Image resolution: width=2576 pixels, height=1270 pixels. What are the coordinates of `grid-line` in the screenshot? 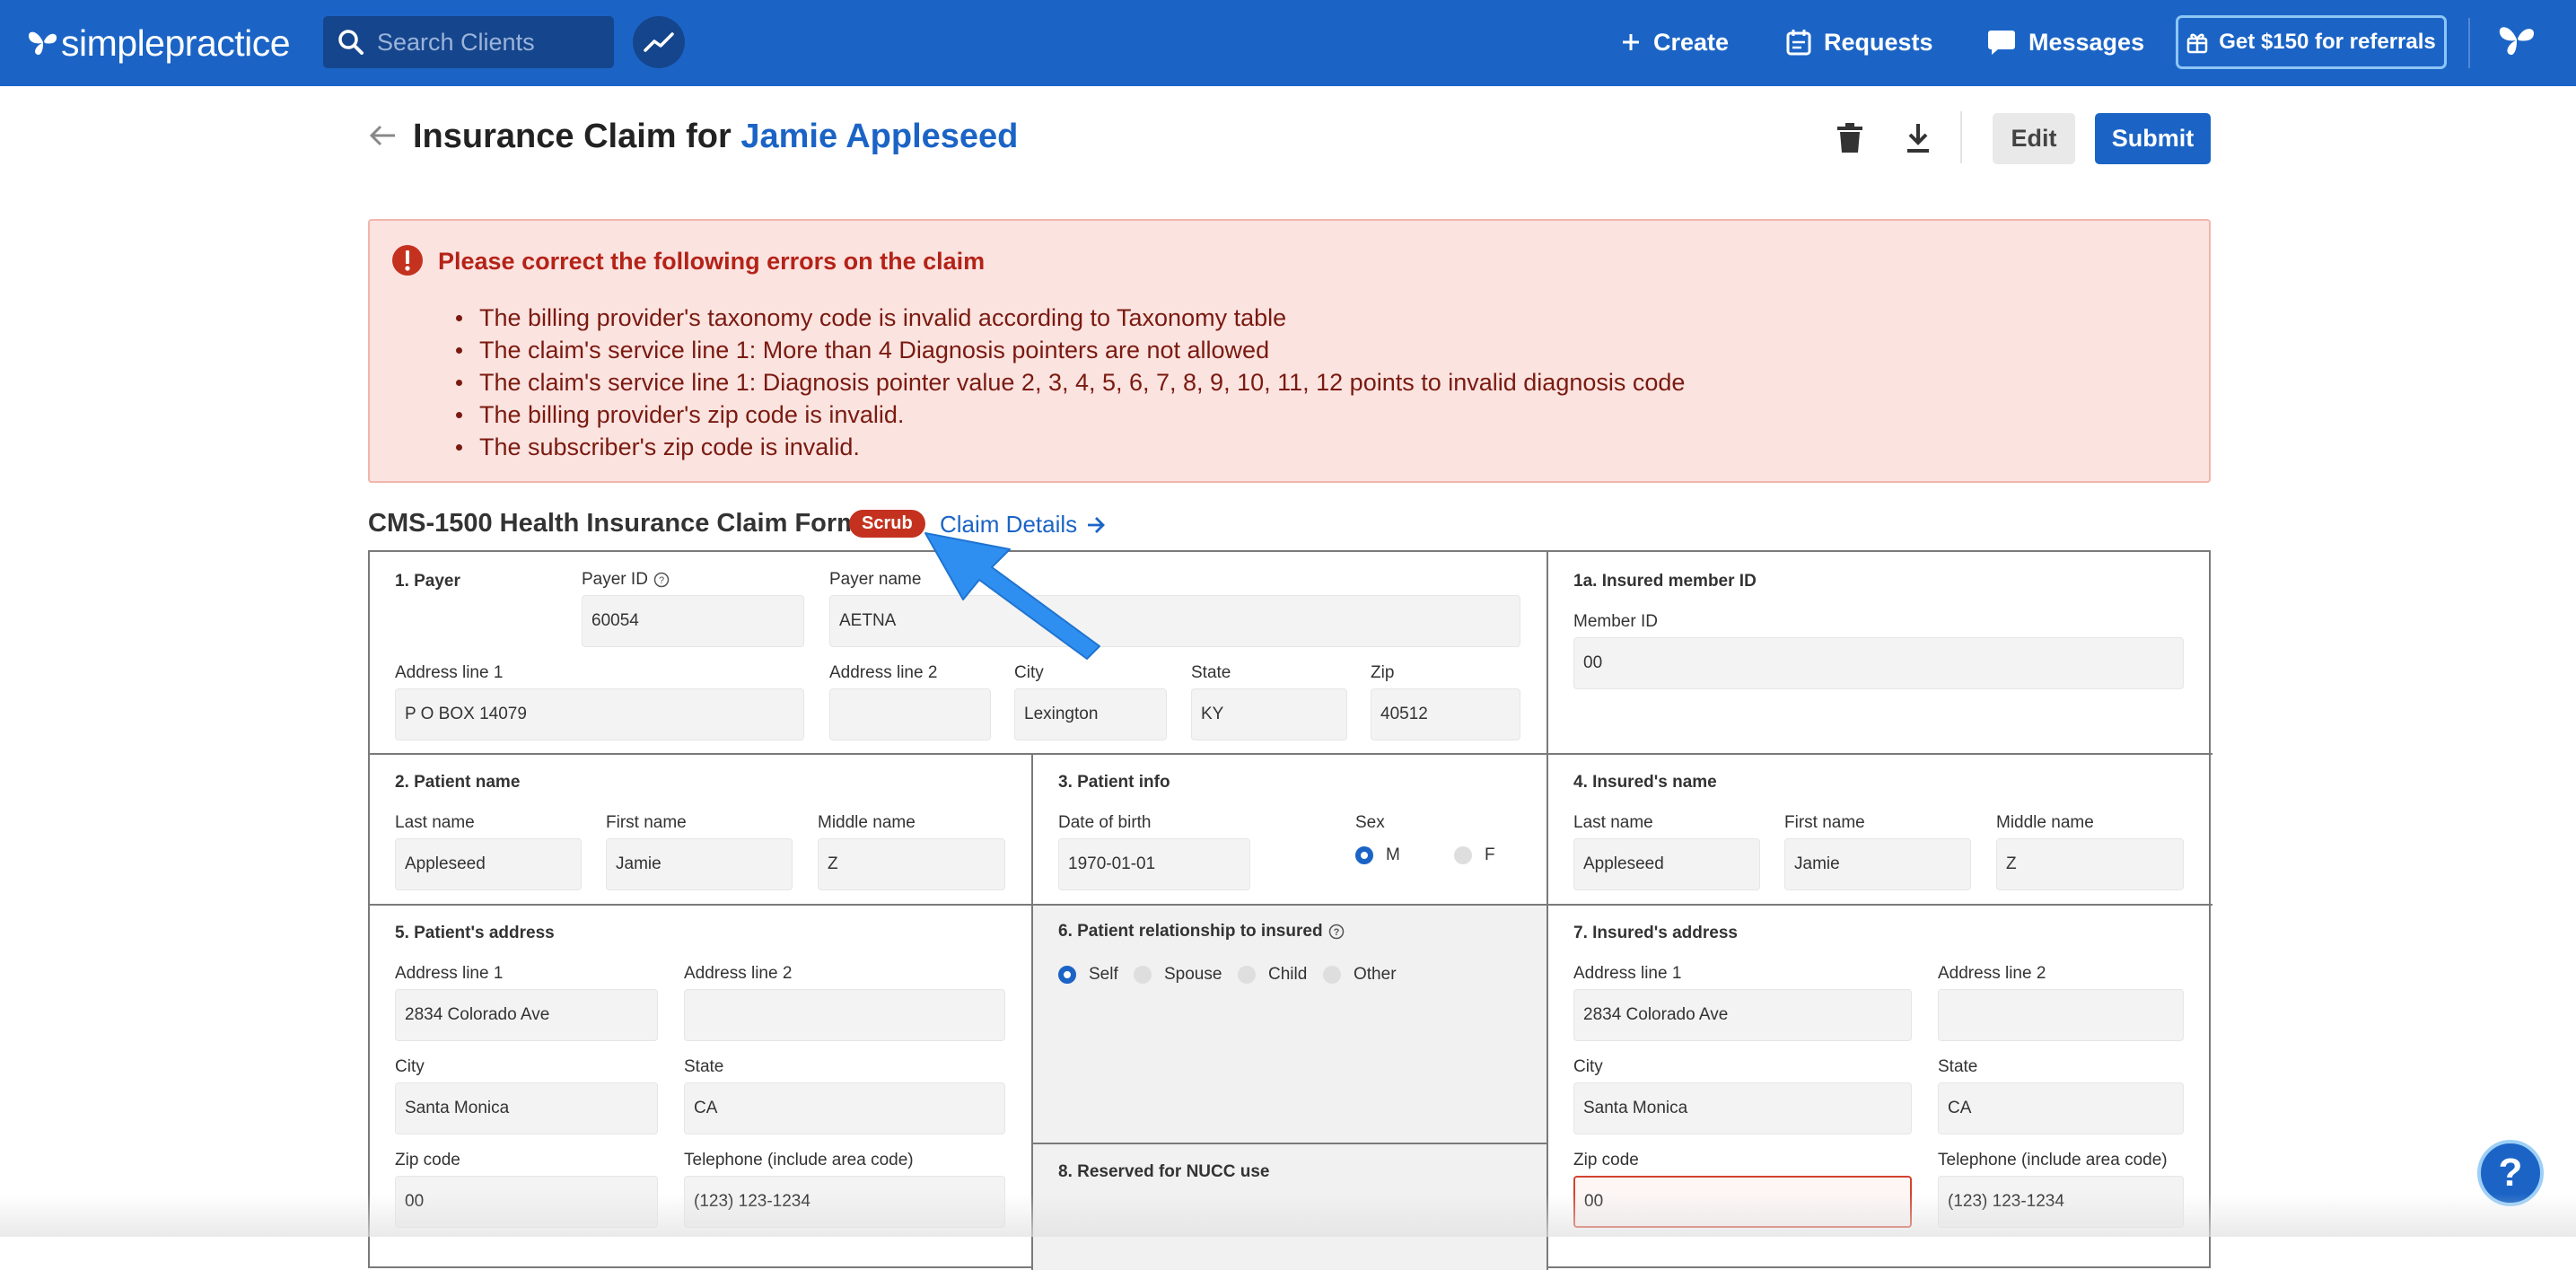 It's located at (1289, 1143).